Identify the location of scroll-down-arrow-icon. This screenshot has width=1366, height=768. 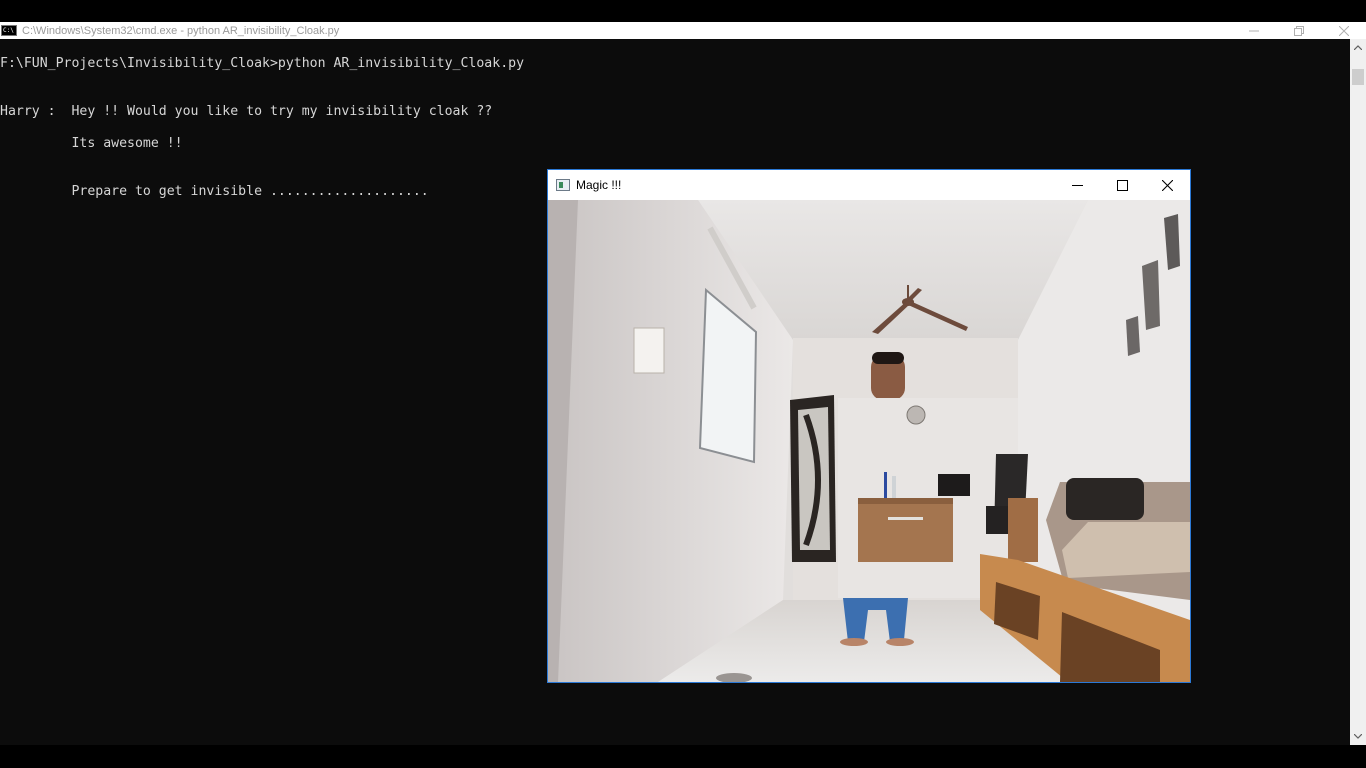
(1358, 736).